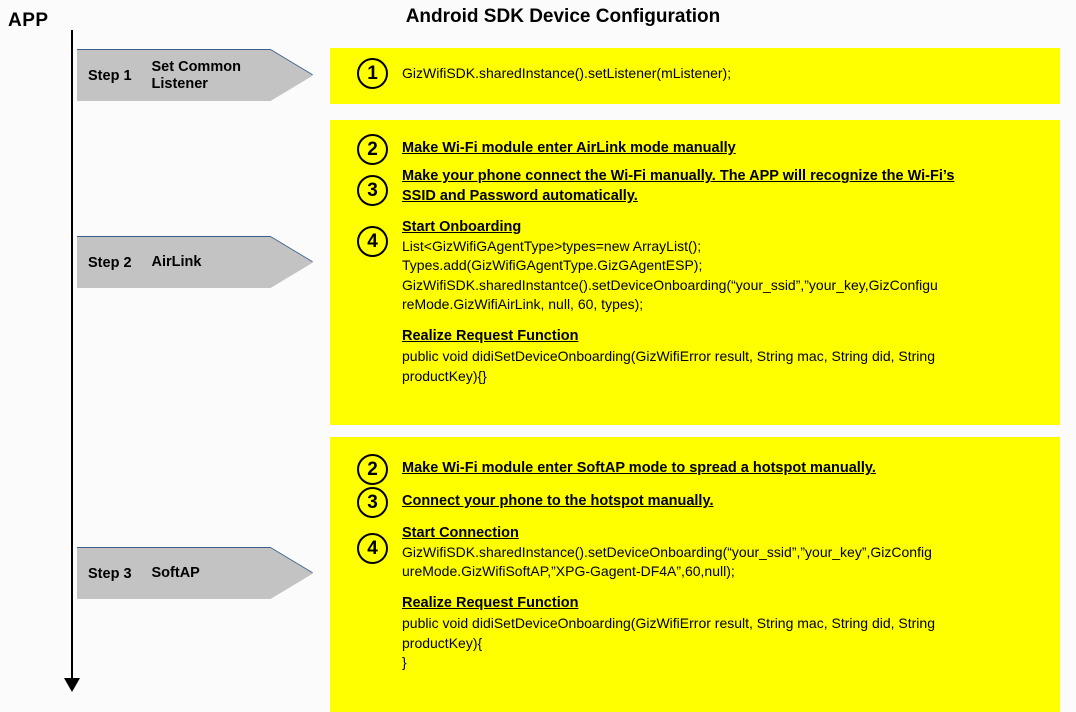 This screenshot has width=1076, height=712. Describe the element at coordinates (110, 75) in the screenshot. I see `step-1-number: Step 1` at that location.